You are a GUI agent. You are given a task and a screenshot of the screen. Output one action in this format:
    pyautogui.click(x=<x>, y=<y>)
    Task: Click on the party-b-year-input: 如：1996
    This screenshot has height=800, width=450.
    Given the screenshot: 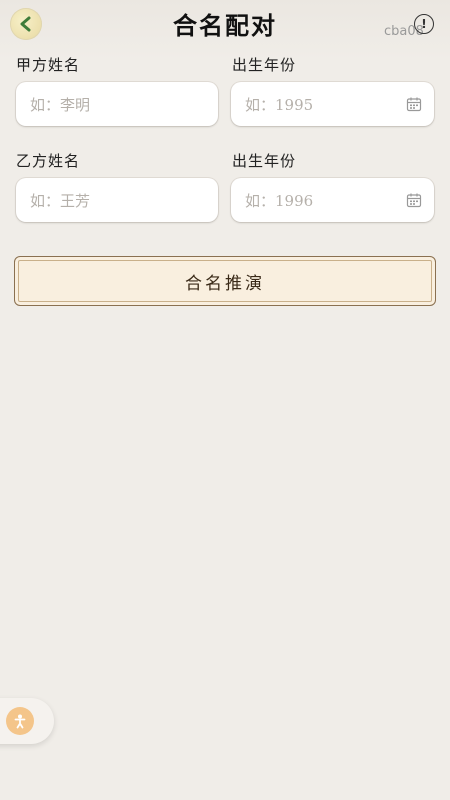 What is the action you would take?
    pyautogui.click(x=332, y=200)
    